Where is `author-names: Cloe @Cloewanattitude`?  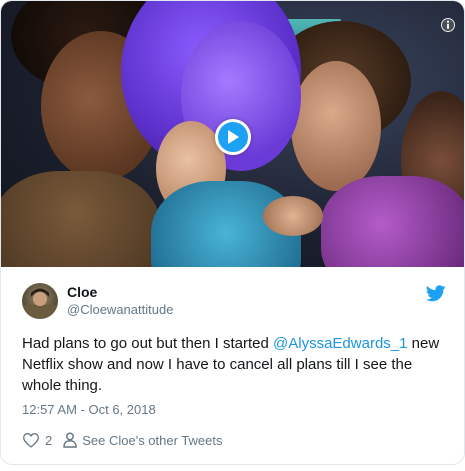
author-names: Cloe @Cloewanattitude is located at coordinates (120, 301).